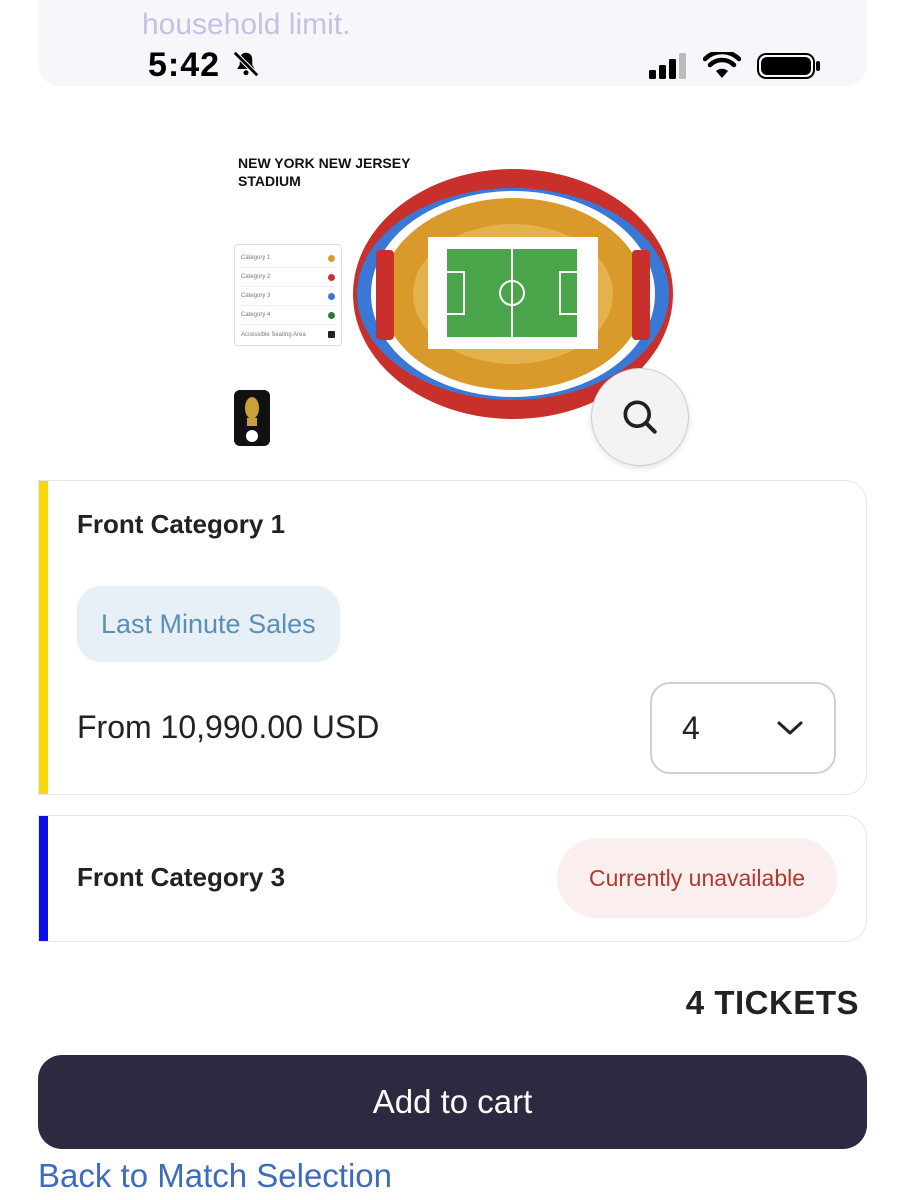 The image size is (905, 1200). What do you see at coordinates (181, 524) in the screenshot?
I see `category-title: Front Category 1` at bounding box center [181, 524].